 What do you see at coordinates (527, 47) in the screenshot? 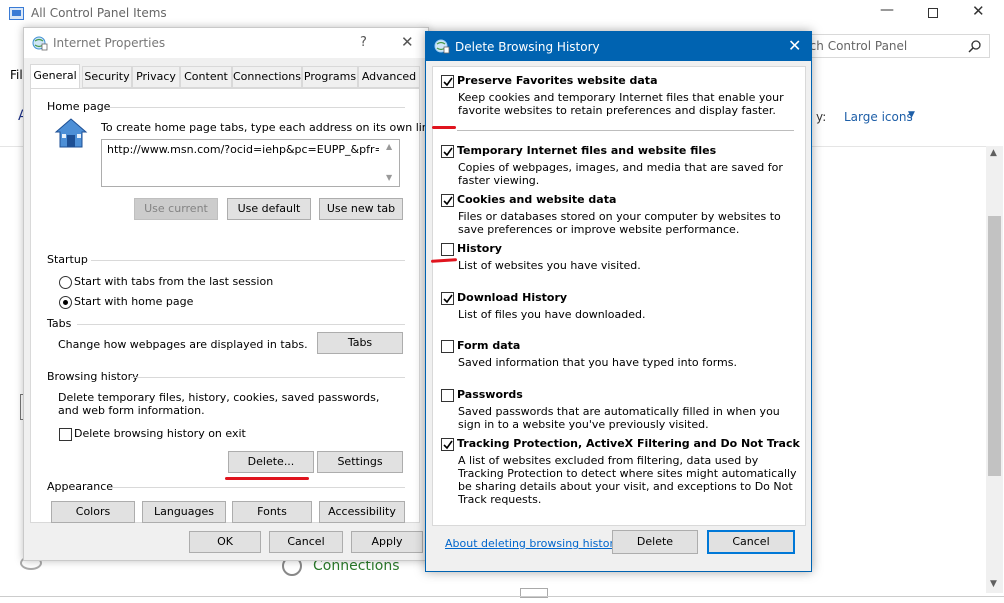
I see `dbh-title: Delete Browsing History` at bounding box center [527, 47].